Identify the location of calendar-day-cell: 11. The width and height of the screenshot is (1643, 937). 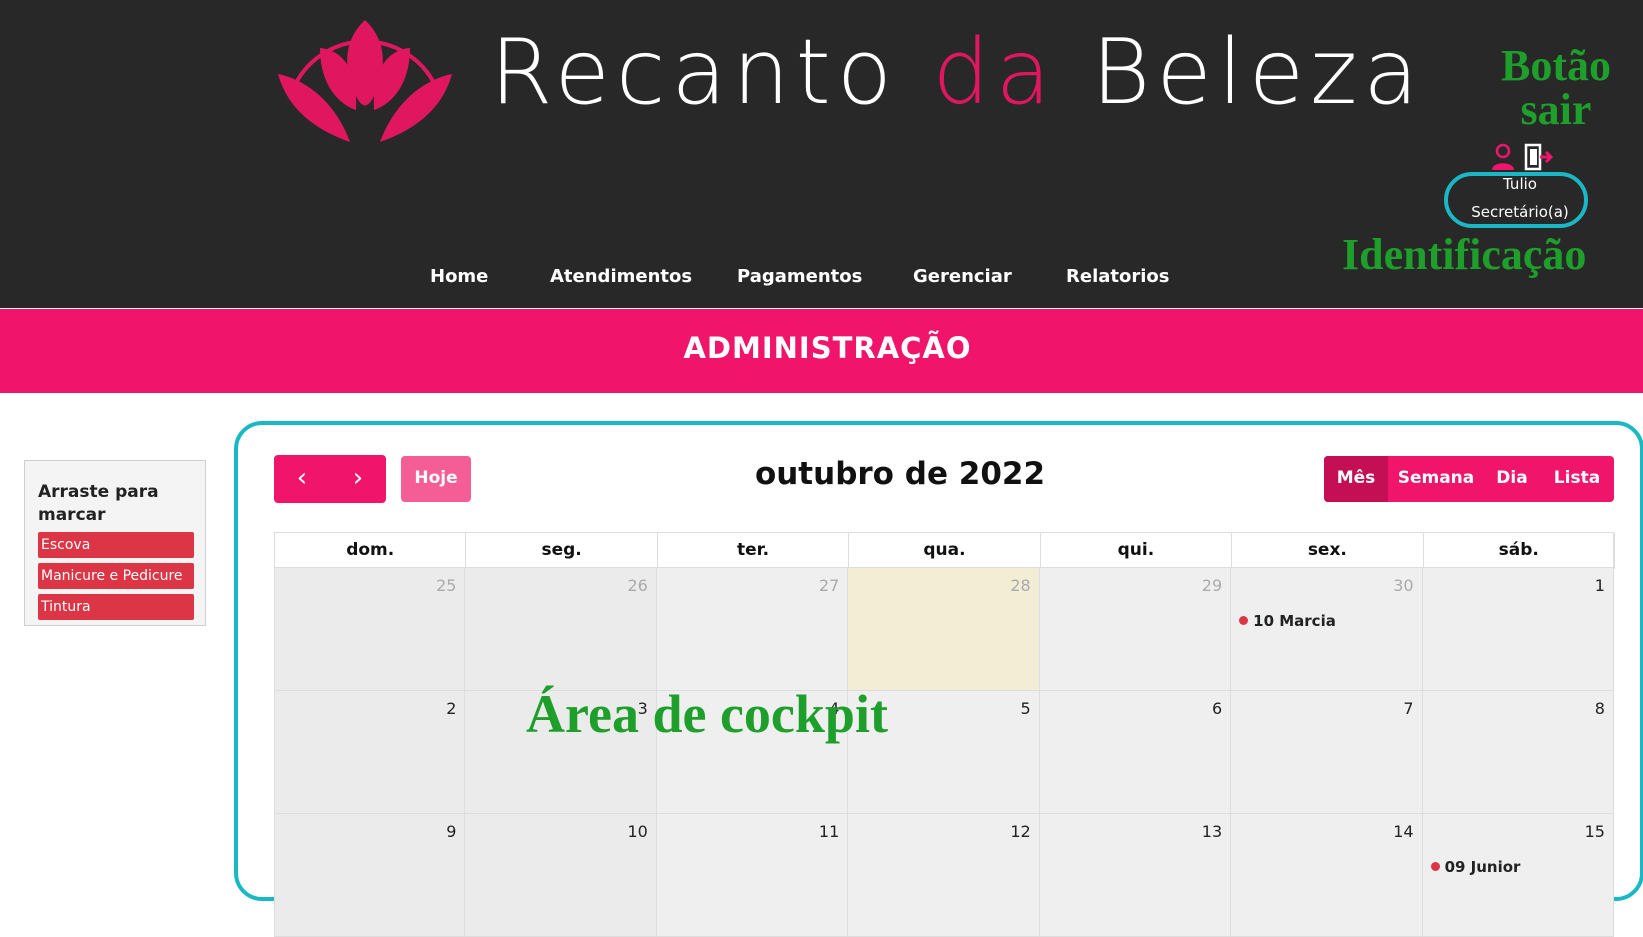
(752, 875).